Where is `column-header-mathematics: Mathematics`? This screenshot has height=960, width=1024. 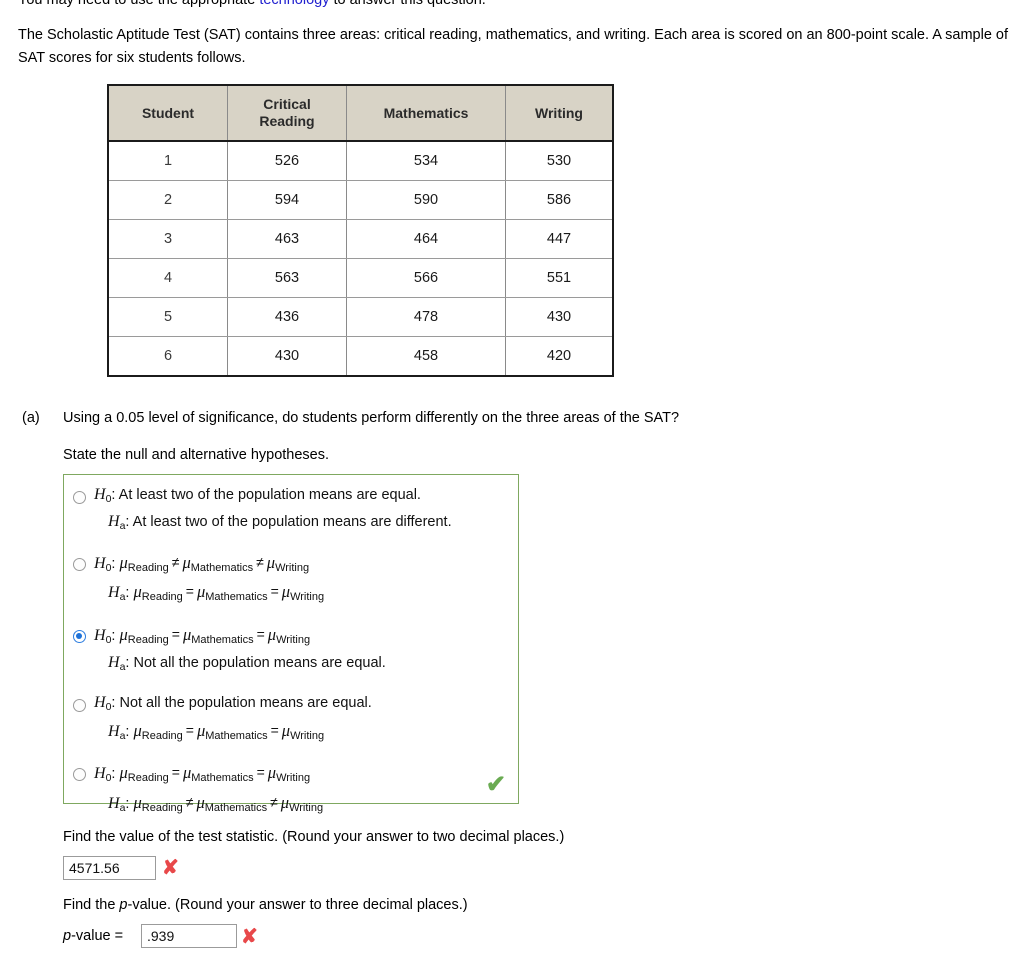 column-header-mathematics: Mathematics is located at coordinates (426, 114).